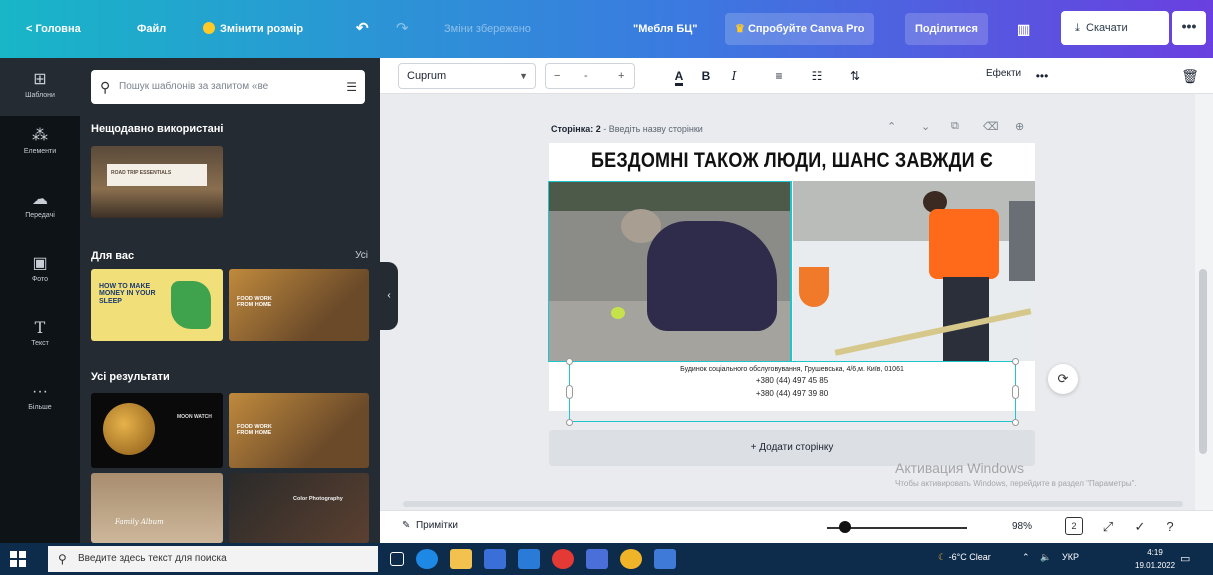 The height and width of the screenshot is (575, 1213). What do you see at coordinates (557, 76) in the screenshot?
I see `decrease-size-button: −` at bounding box center [557, 76].